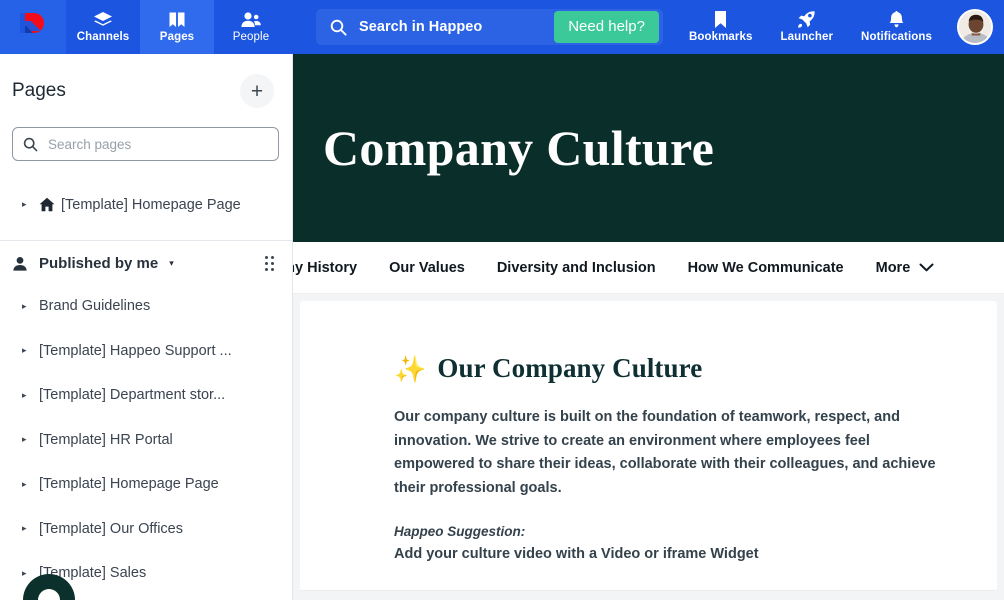 The image size is (1004, 600). What do you see at coordinates (106, 439) in the screenshot?
I see `sidebar-item-label: [Template] HR Portal` at bounding box center [106, 439].